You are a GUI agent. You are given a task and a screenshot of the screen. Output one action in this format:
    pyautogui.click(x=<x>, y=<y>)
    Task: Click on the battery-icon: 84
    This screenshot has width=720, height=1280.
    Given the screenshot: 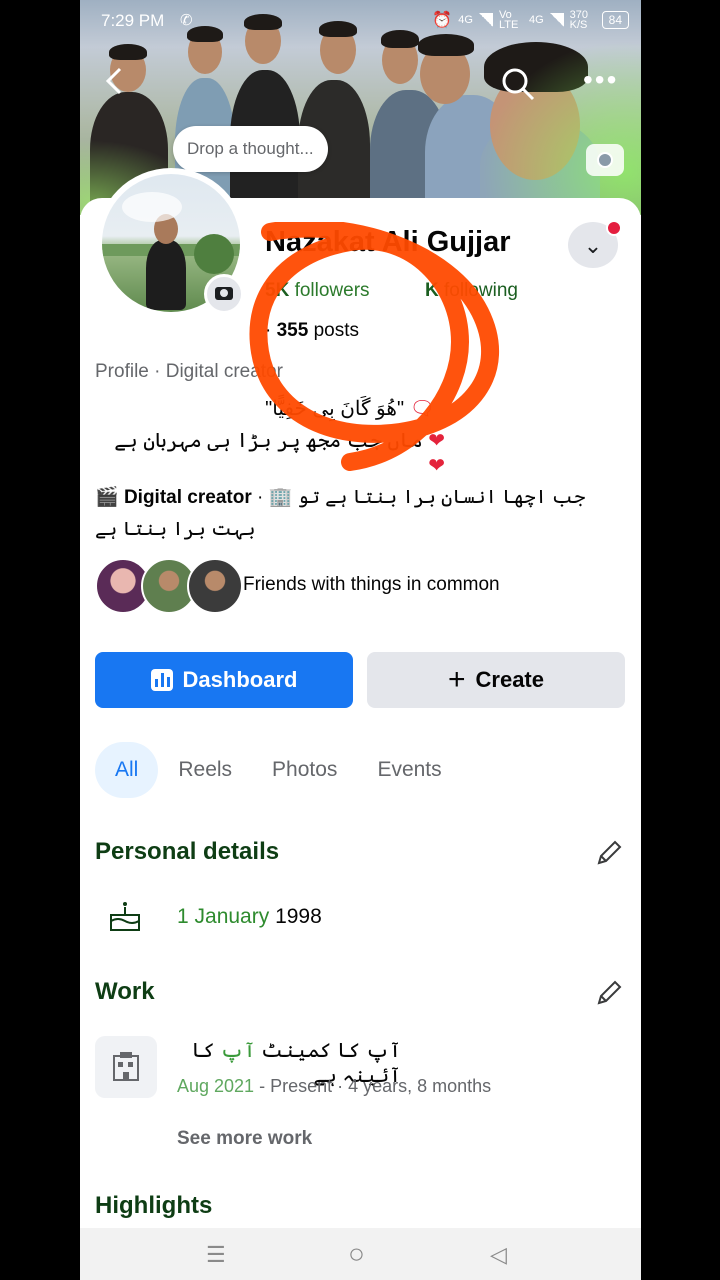 What is the action you would take?
    pyautogui.click(x=615, y=20)
    